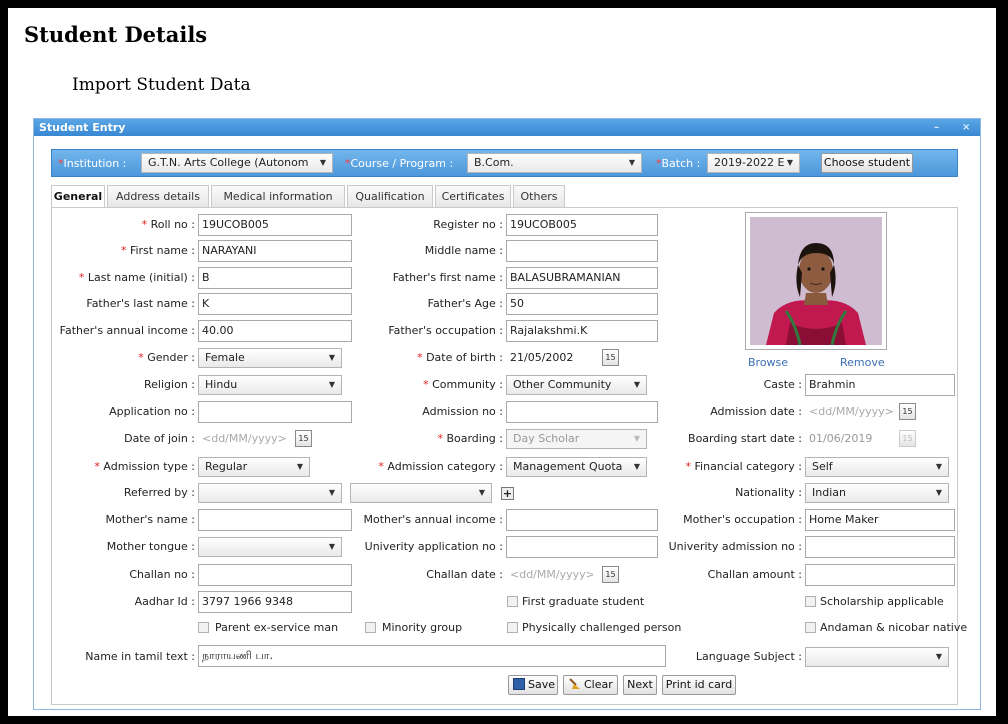  I want to click on tamil-name-label: Name in tamil text :, so click(140, 656).